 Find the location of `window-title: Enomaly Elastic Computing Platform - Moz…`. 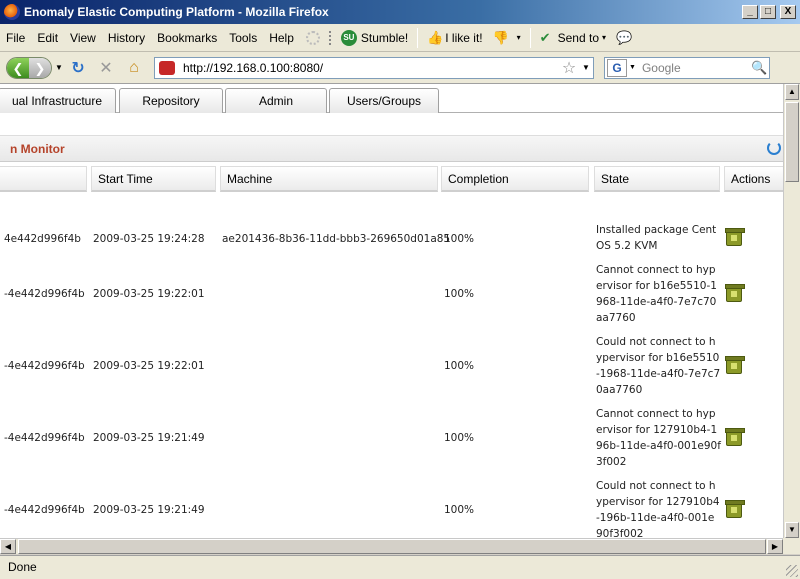

window-title: Enomaly Elastic Computing Platform - Moz… is located at coordinates (176, 12).